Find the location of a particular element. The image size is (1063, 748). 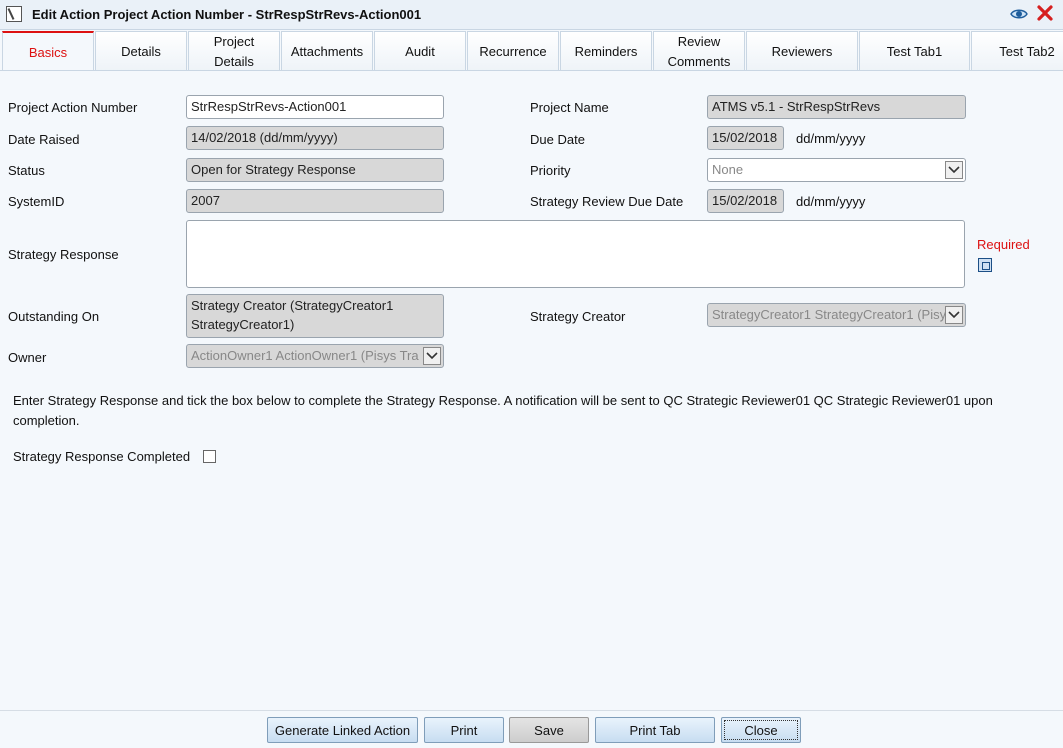

print-button: Print is located at coordinates (464, 730).